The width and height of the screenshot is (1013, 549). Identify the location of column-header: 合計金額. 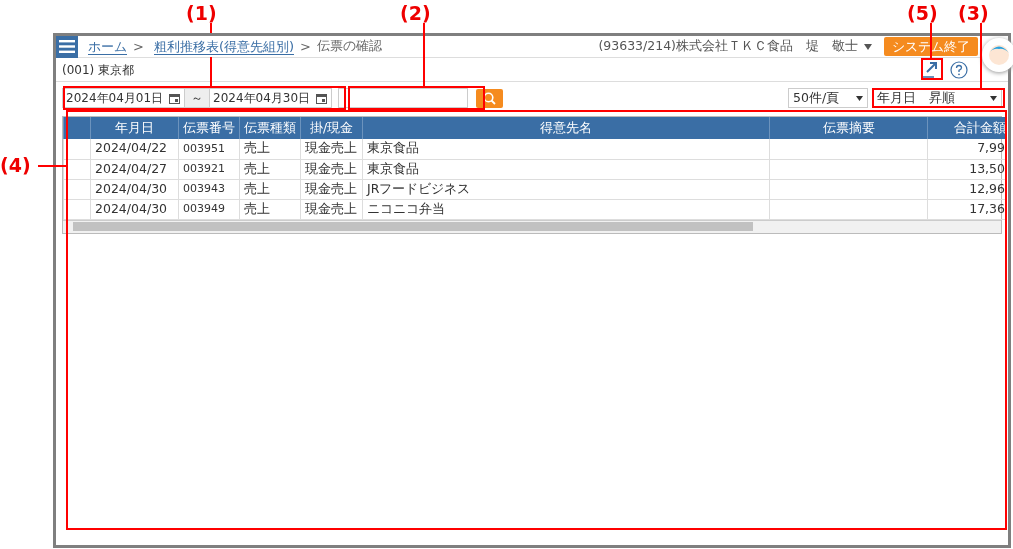
(966, 128).